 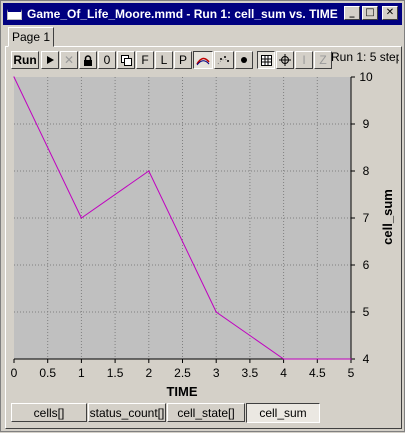 I want to click on x-tick-label: 1.5, so click(x=115, y=373).